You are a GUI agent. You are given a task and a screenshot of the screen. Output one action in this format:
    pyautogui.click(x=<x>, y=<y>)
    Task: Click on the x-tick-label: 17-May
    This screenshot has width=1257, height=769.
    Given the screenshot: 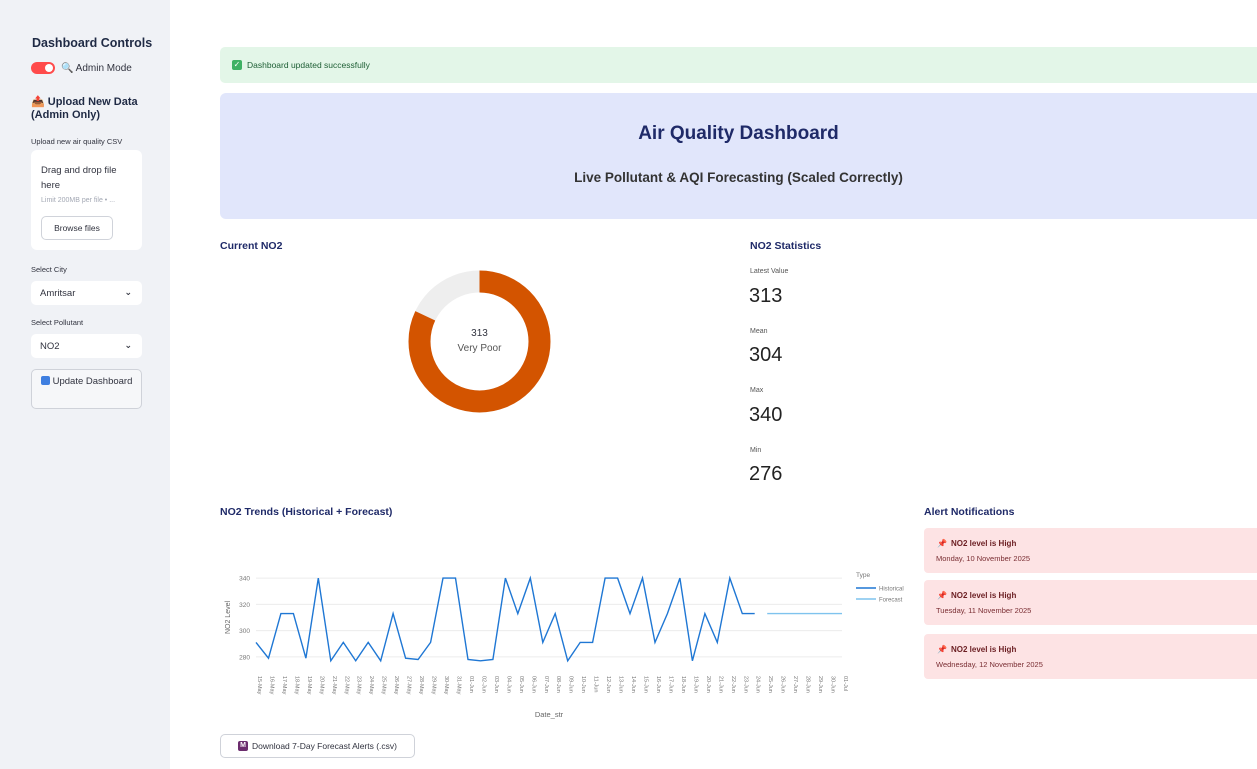 What is the action you would take?
    pyautogui.click(x=284, y=685)
    